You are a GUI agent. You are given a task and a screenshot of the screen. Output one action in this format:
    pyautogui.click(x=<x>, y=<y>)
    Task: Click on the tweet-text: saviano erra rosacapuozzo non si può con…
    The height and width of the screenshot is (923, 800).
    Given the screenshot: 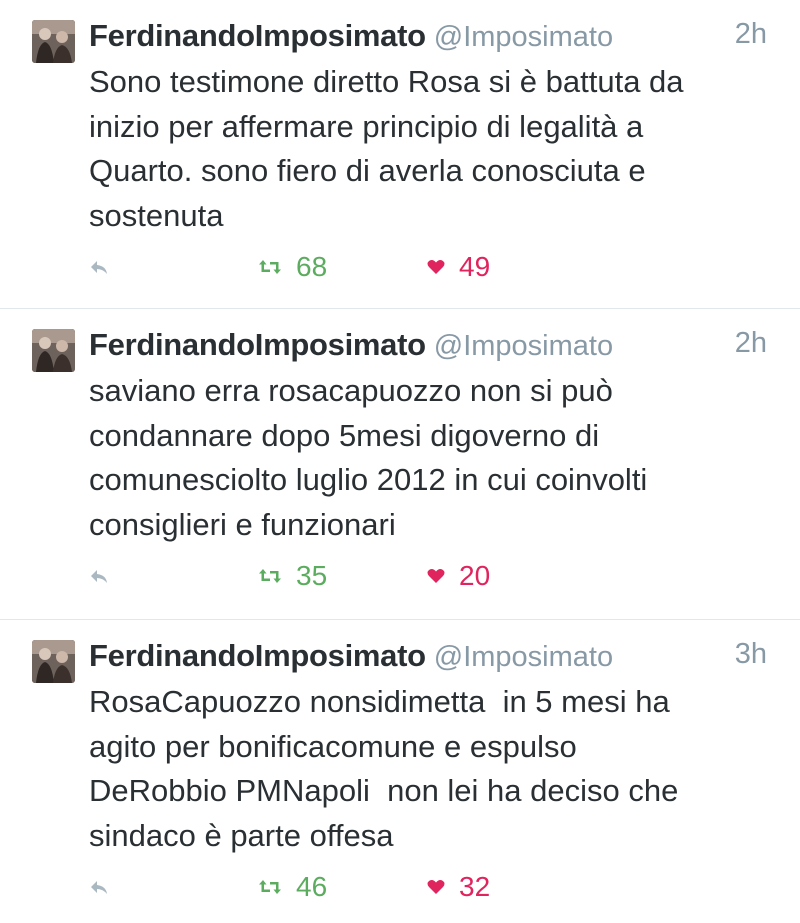 What is the action you would take?
    pyautogui.click(x=368, y=457)
    